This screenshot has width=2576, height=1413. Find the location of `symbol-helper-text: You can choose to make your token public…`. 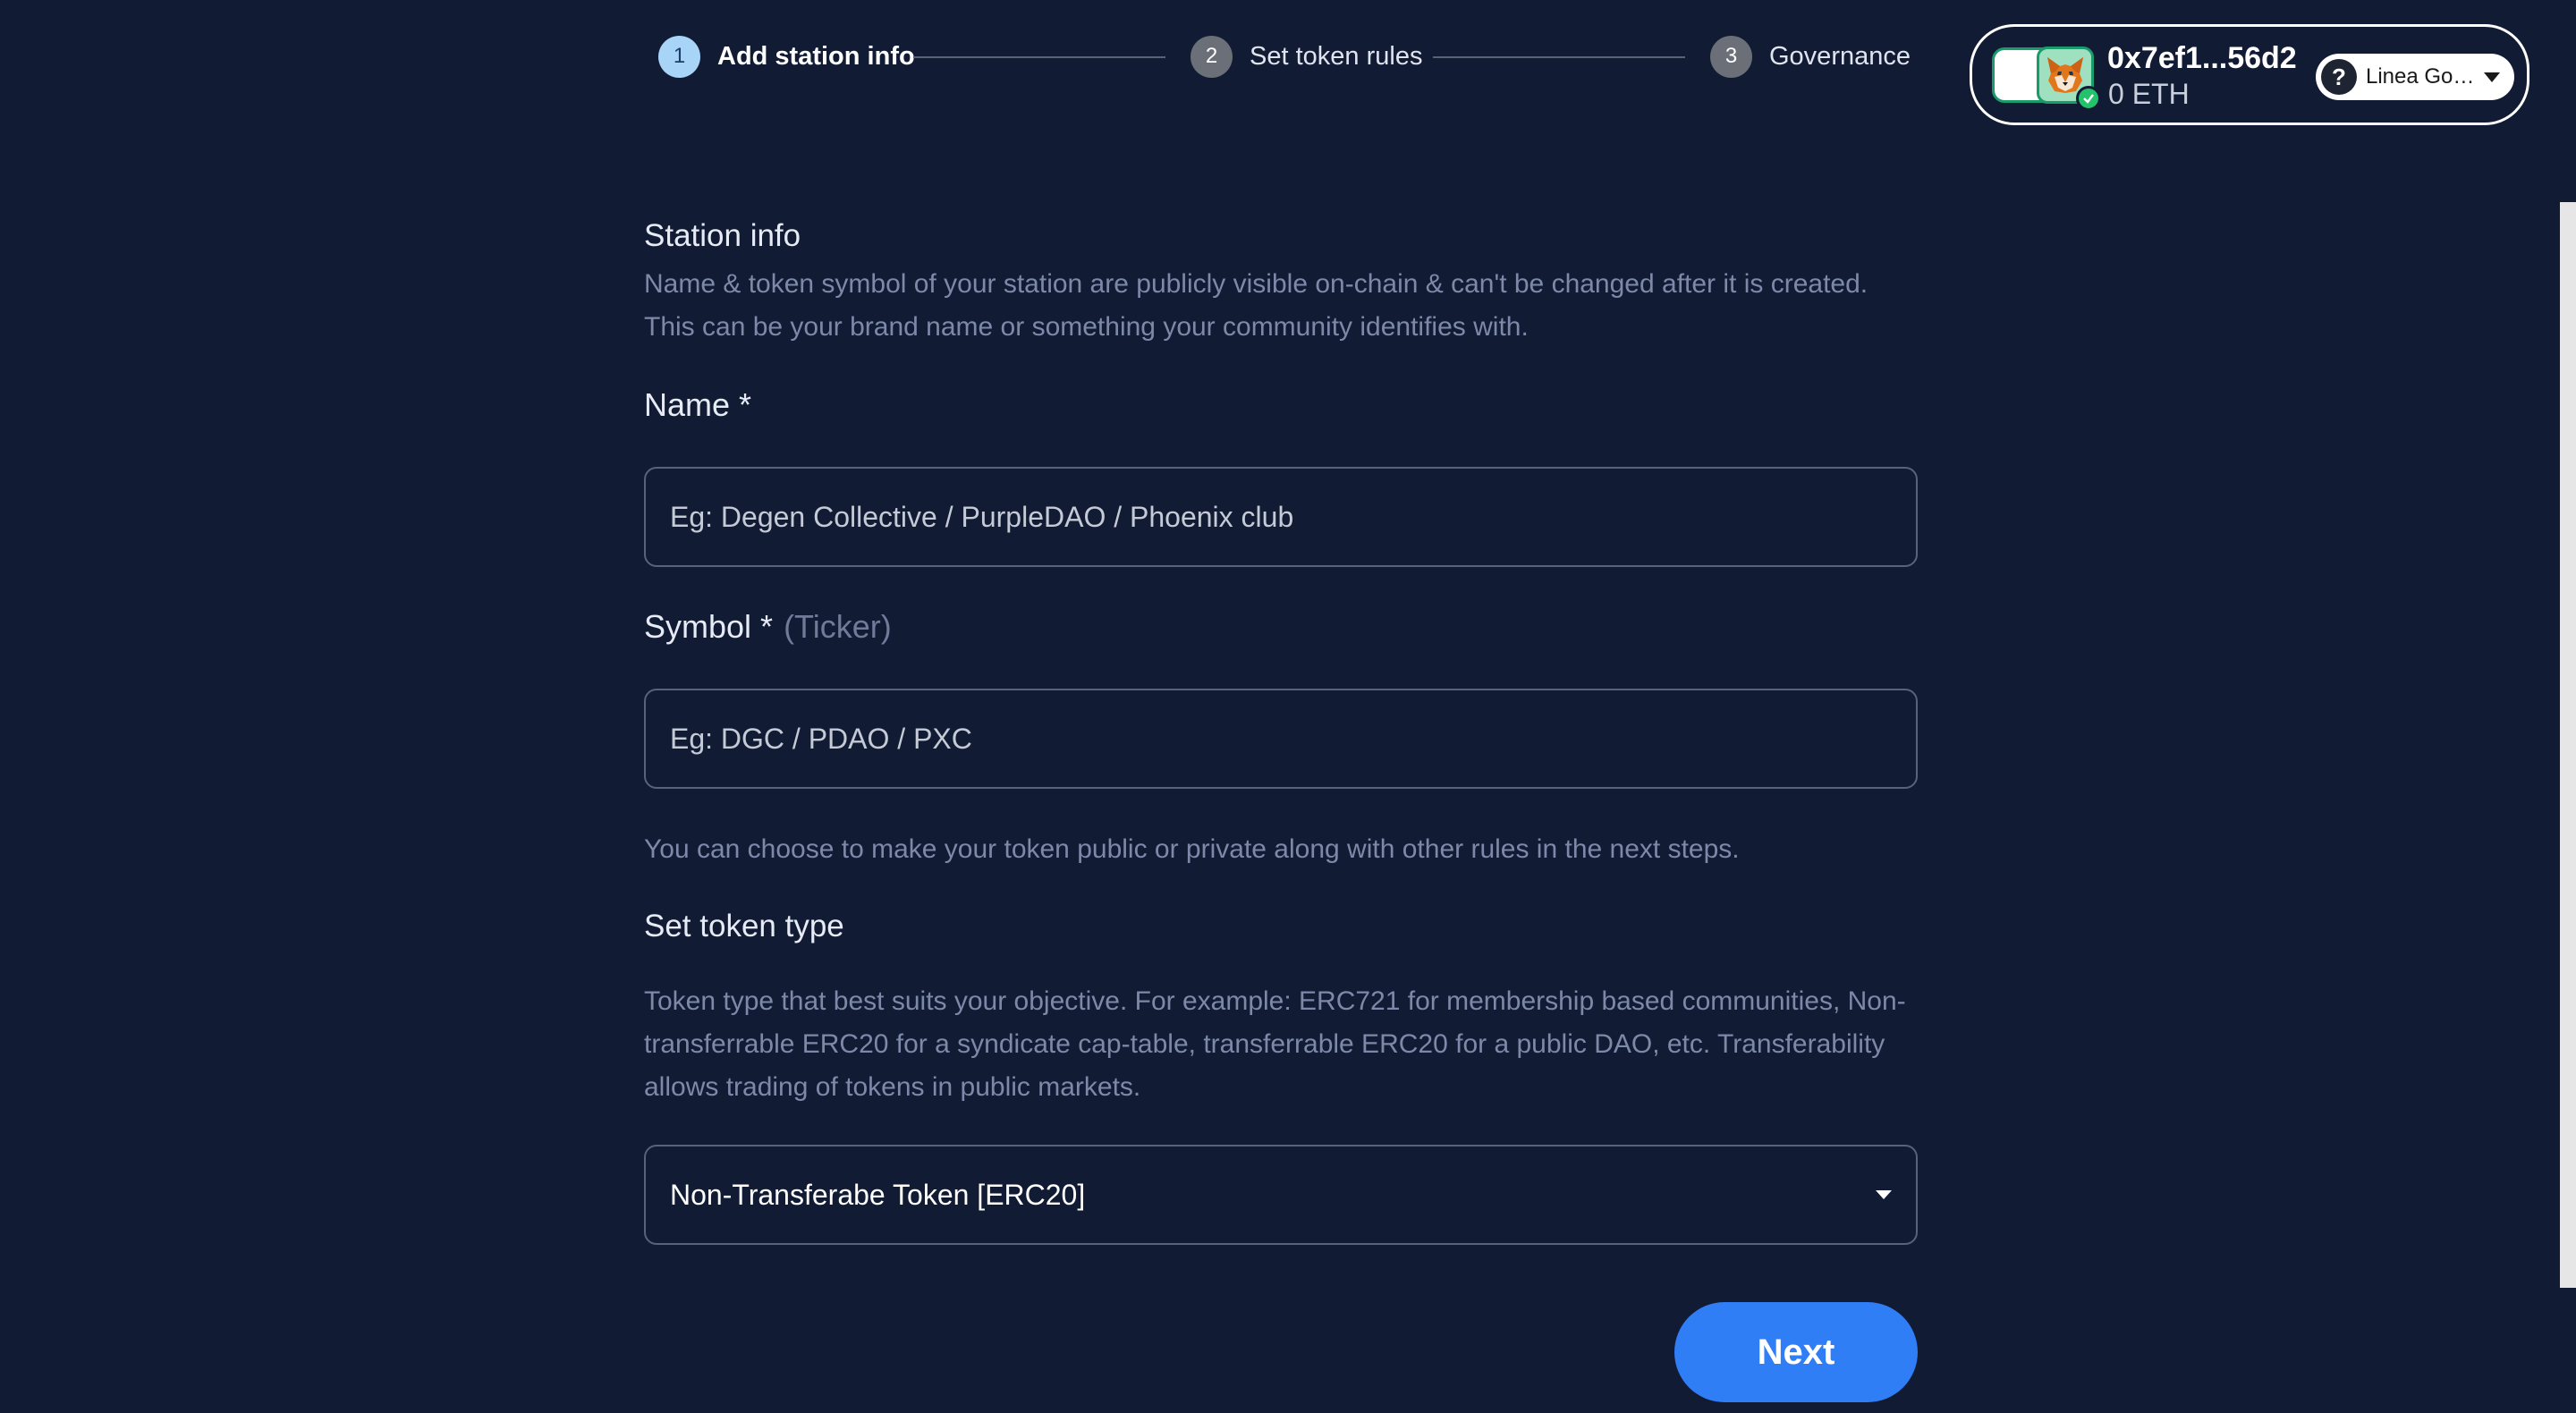

symbol-helper-text: You can choose to make your token public… is located at coordinates (1192, 849).